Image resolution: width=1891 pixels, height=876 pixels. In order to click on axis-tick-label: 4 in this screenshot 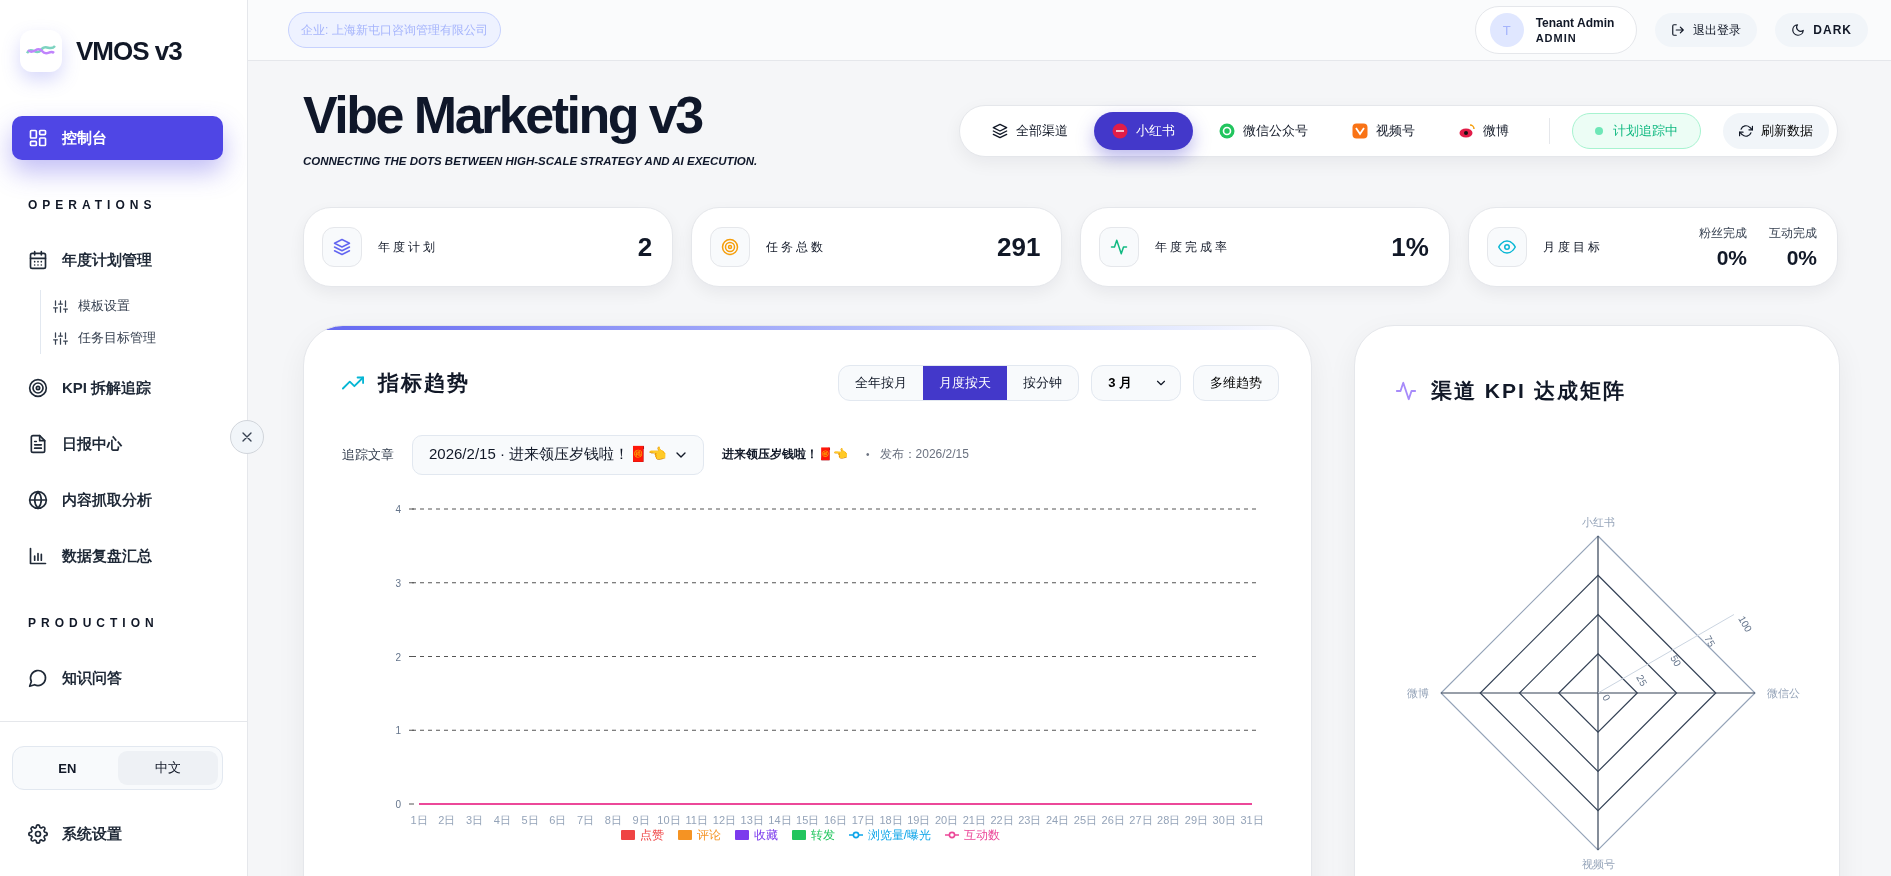, I will do `click(398, 509)`.